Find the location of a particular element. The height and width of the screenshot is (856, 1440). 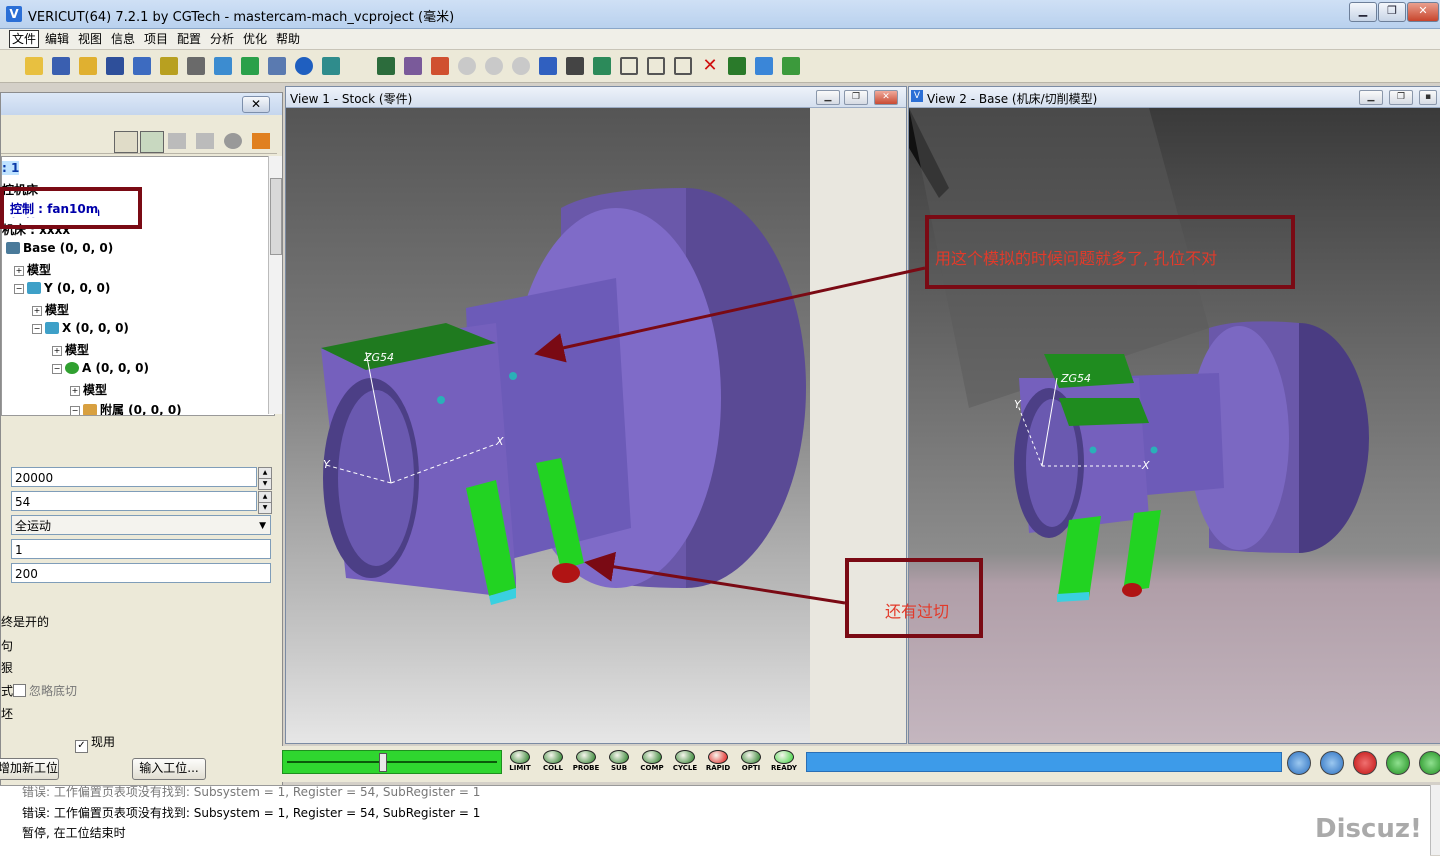

menu-config: 配置 is located at coordinates (189, 39).